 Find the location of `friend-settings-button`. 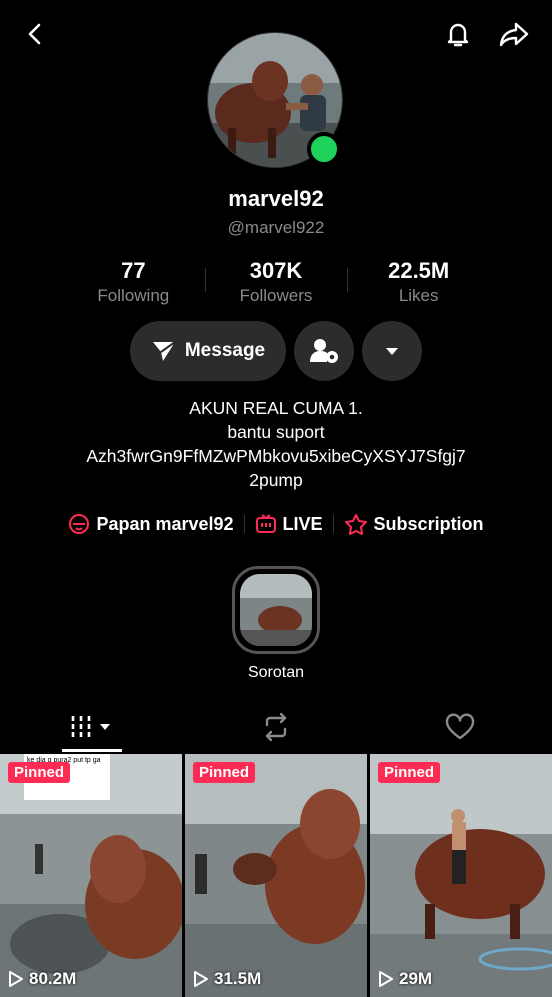

friend-settings-button is located at coordinates (324, 351).